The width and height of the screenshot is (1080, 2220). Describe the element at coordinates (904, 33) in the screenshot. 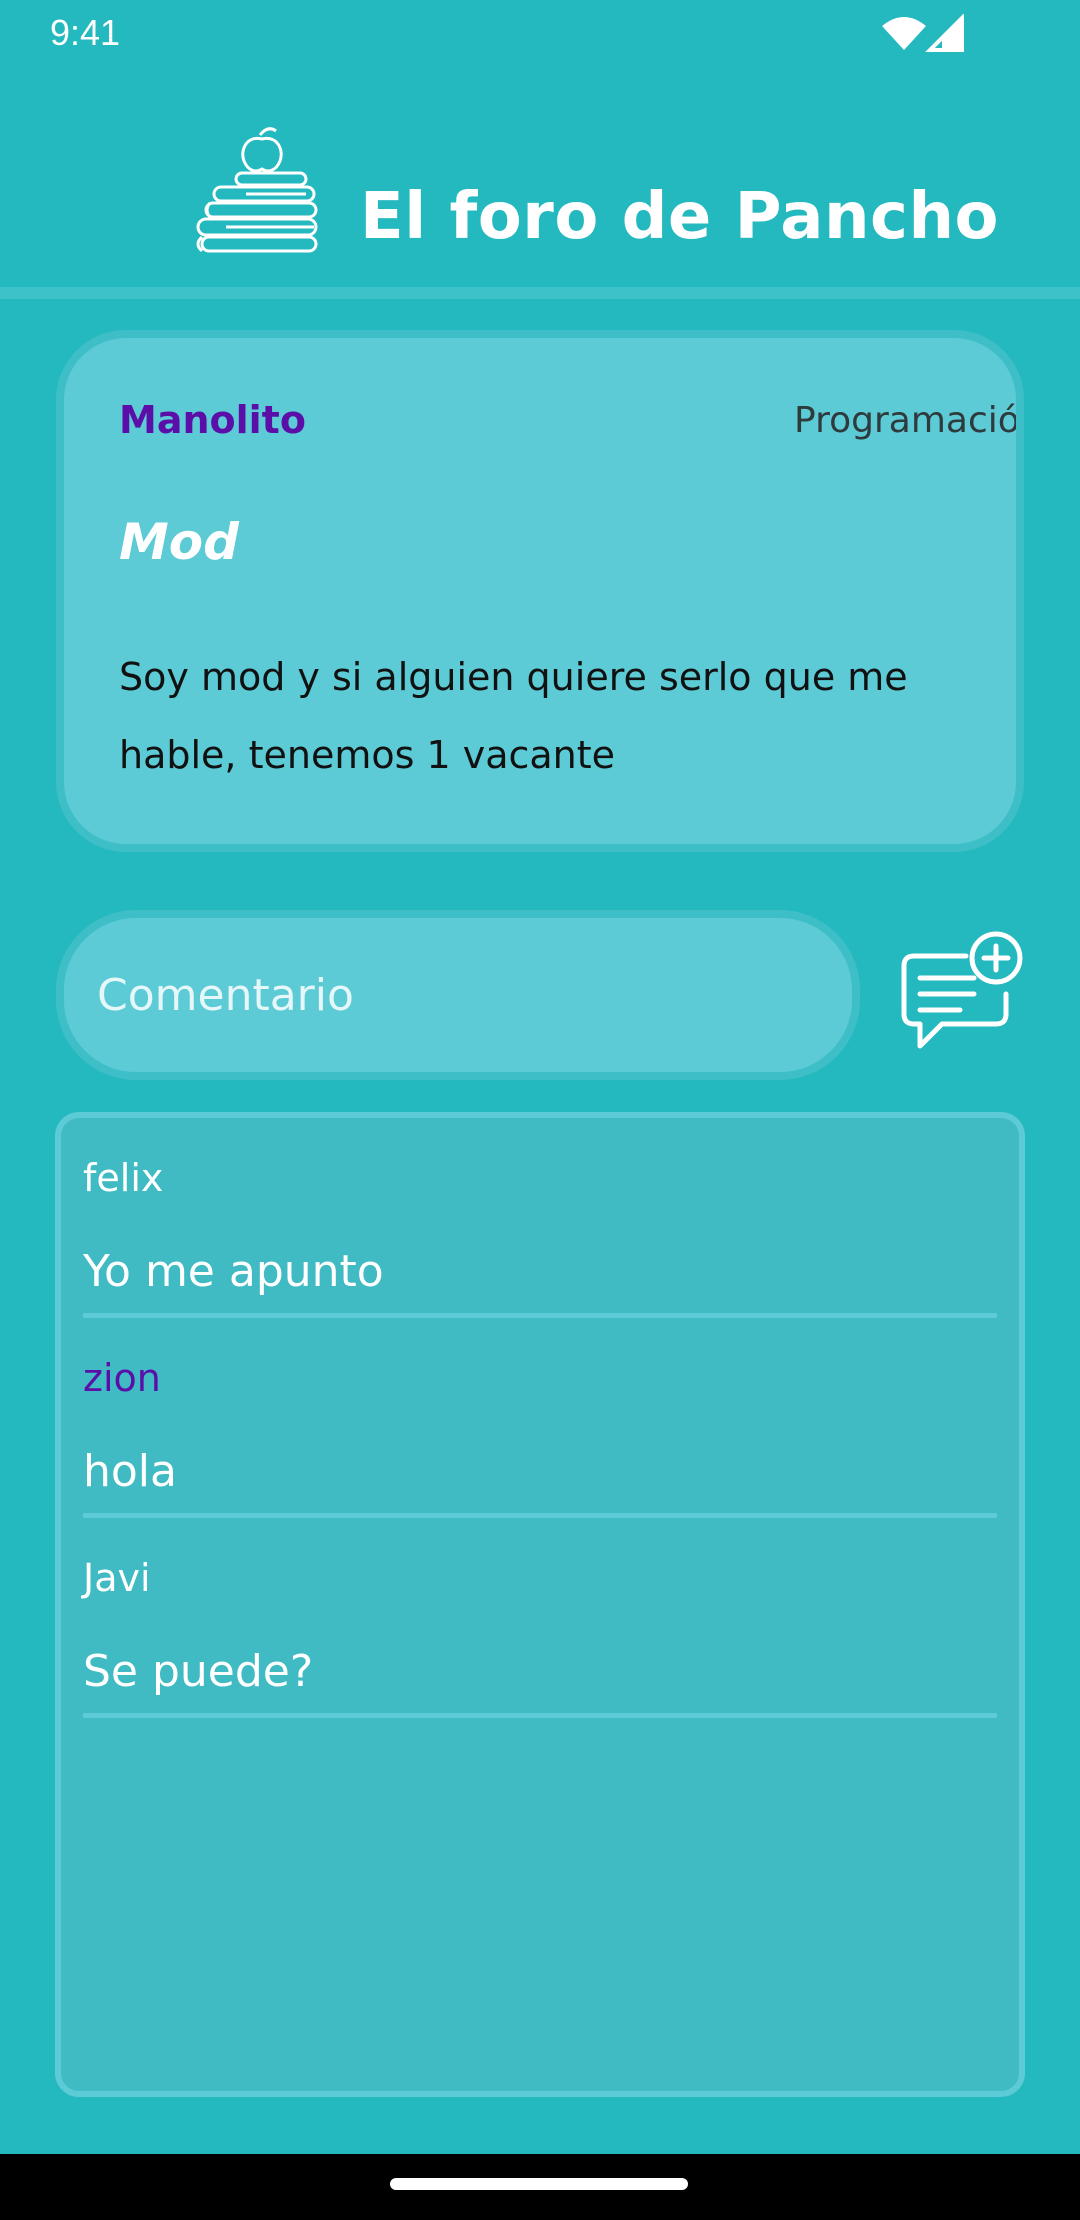

I see `wifi-icon` at that location.